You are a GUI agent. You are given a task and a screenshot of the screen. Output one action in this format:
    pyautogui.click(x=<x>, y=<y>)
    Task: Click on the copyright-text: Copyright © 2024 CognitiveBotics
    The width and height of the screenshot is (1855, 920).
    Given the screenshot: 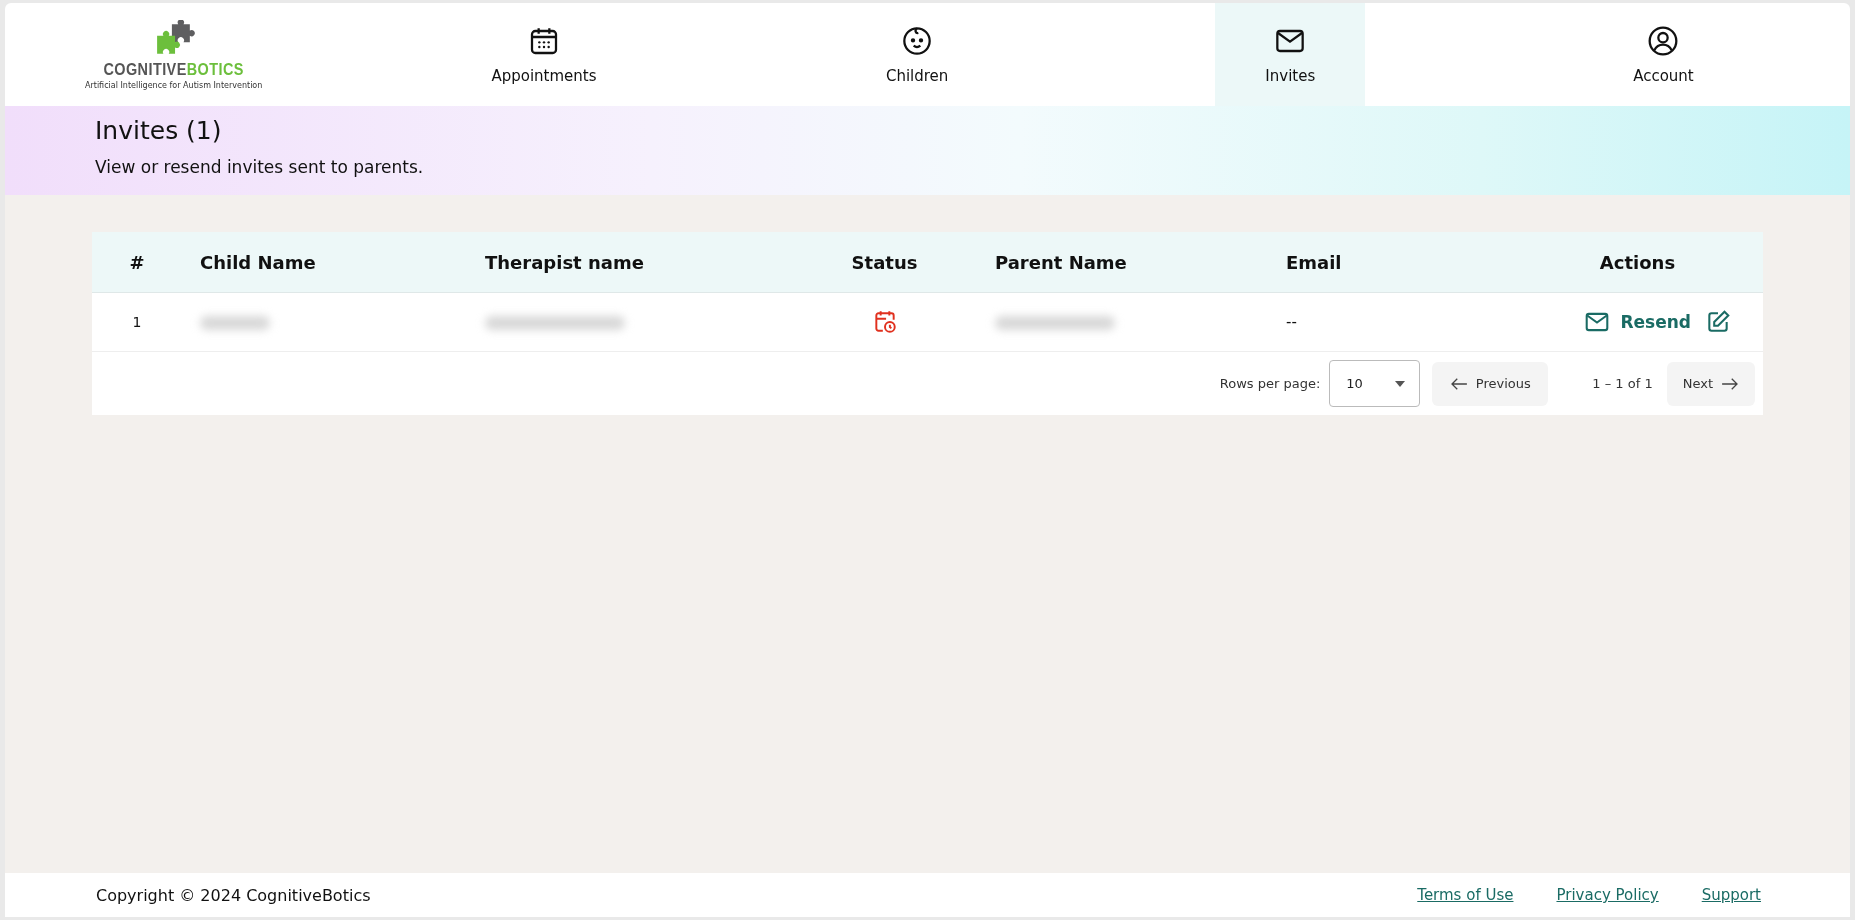 What is the action you would take?
    pyautogui.click(x=233, y=895)
    